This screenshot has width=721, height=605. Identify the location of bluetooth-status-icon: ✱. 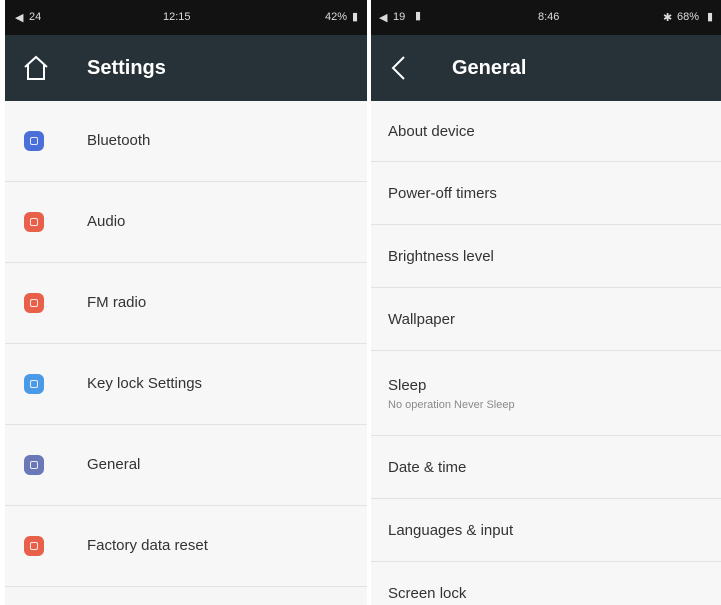
(668, 18).